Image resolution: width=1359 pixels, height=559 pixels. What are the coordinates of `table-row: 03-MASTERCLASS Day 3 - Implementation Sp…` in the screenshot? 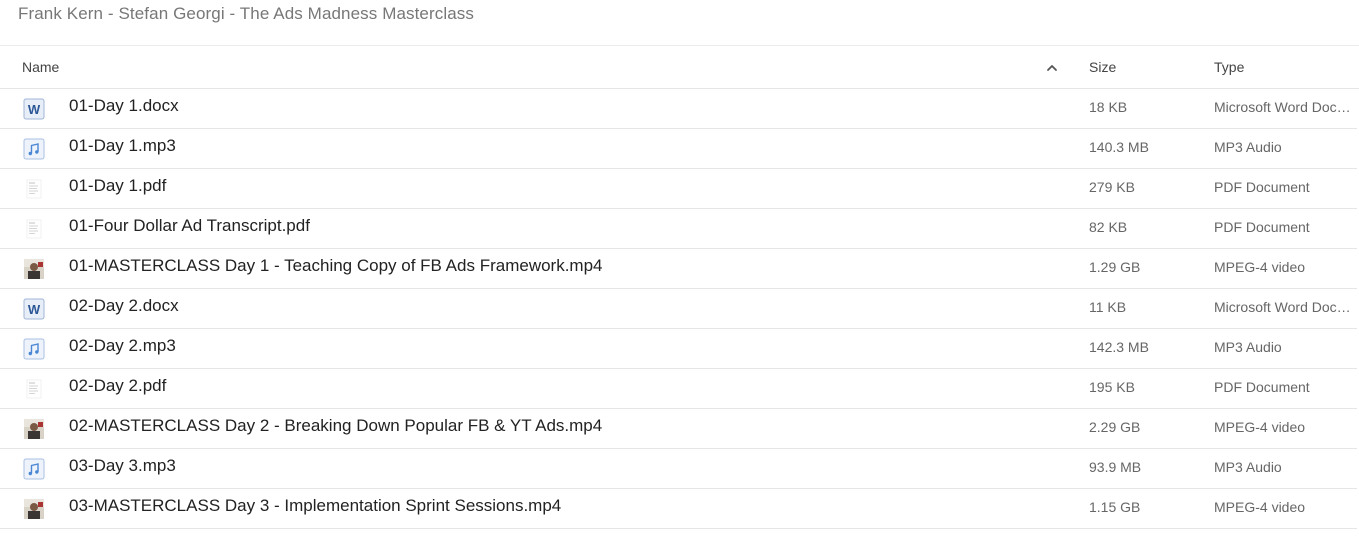 It's located at (678, 509).